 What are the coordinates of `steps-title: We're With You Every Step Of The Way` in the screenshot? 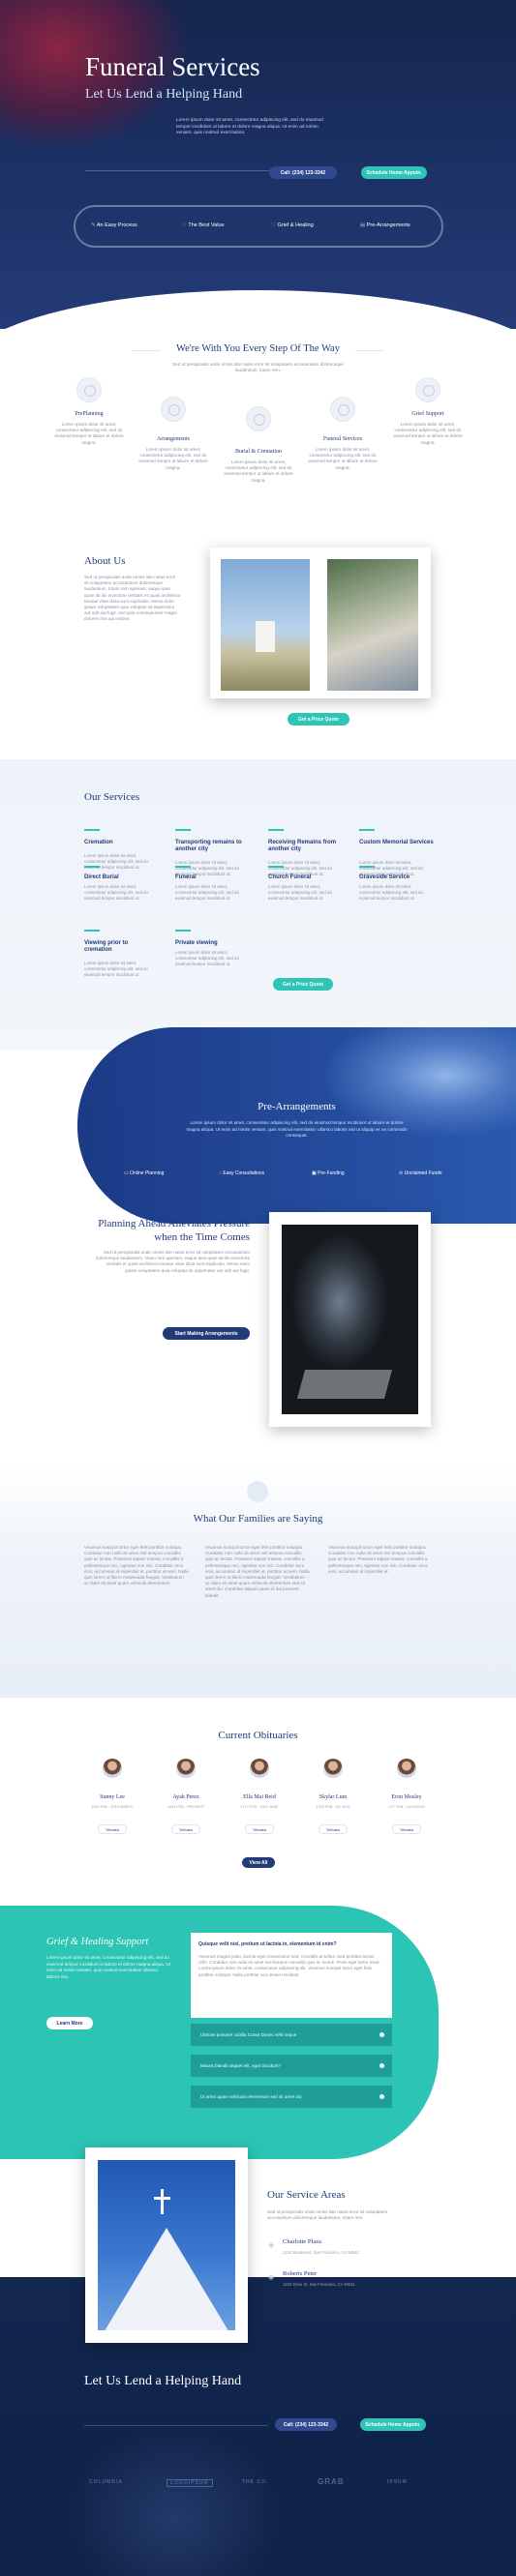 It's located at (258, 348).